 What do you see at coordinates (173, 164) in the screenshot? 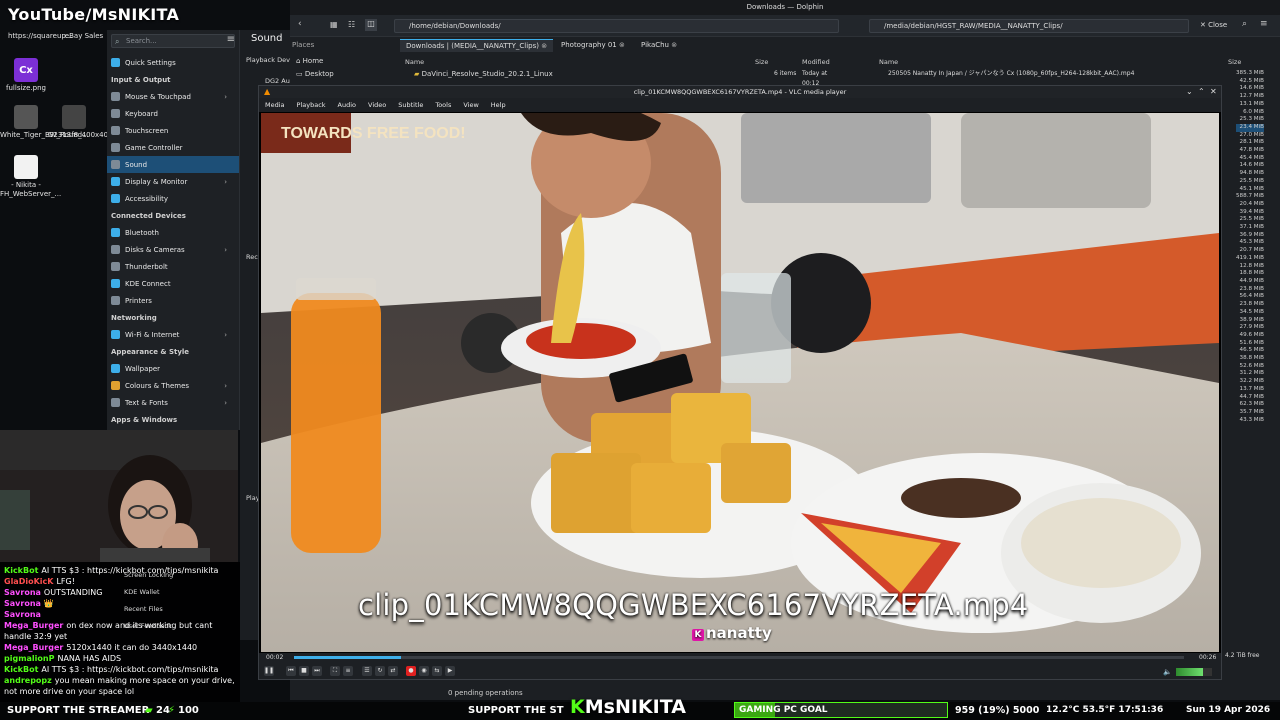
I see `settings-item-sound: Sound` at bounding box center [173, 164].